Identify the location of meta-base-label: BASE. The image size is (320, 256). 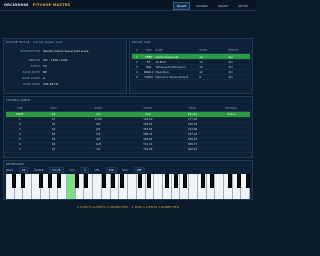
(9, 170).